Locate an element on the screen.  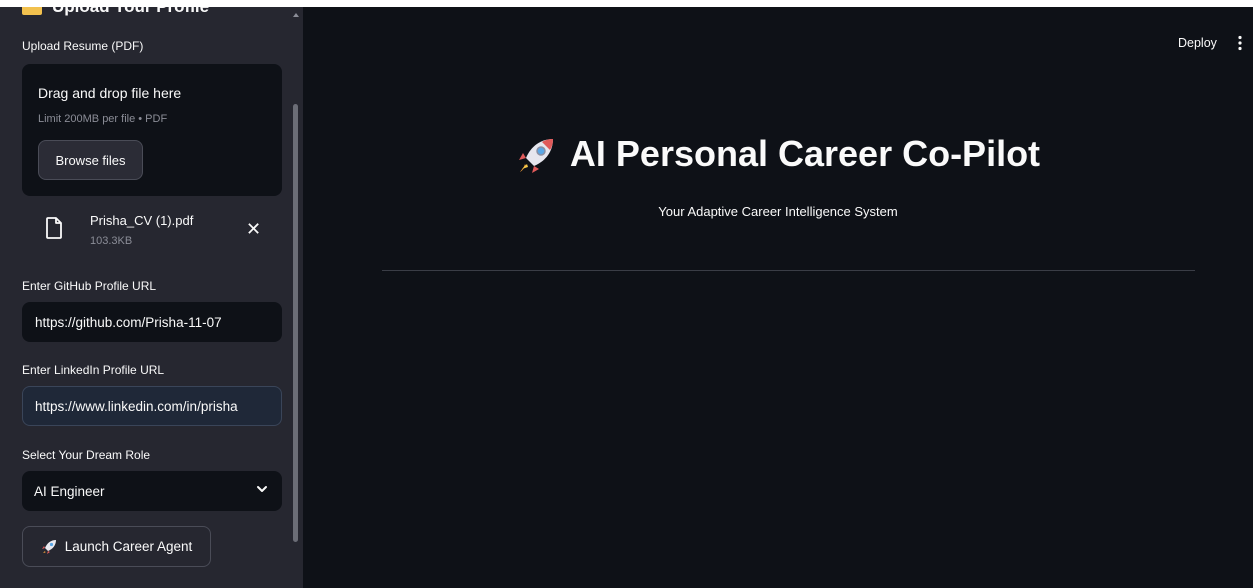
sidebar-scrollbar is located at coordinates (295, 297).